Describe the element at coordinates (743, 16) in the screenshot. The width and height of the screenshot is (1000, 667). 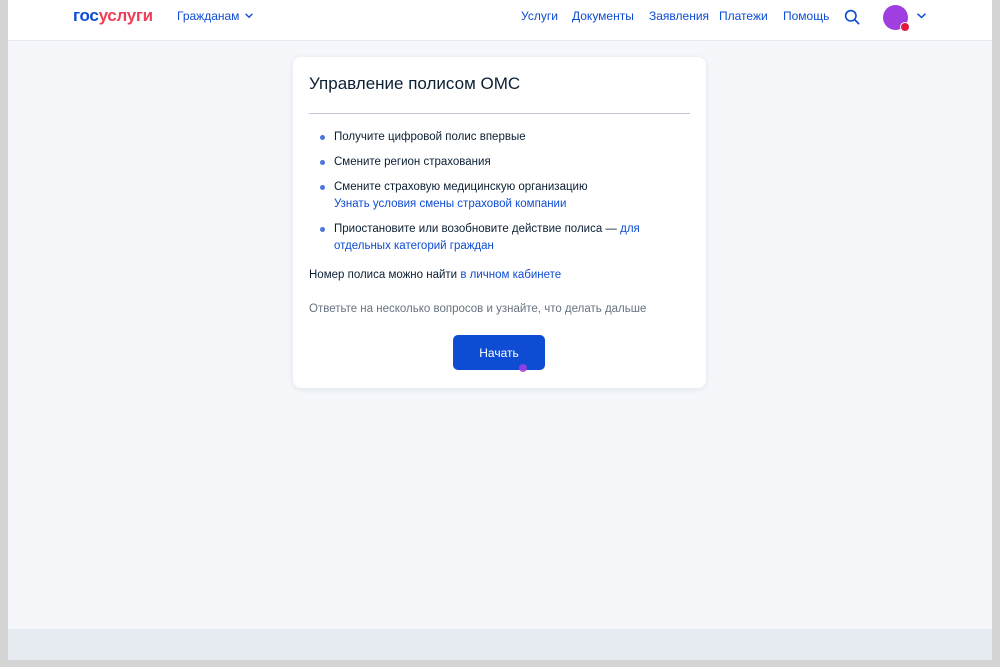
I see `nav-payments-link: Платежи` at that location.